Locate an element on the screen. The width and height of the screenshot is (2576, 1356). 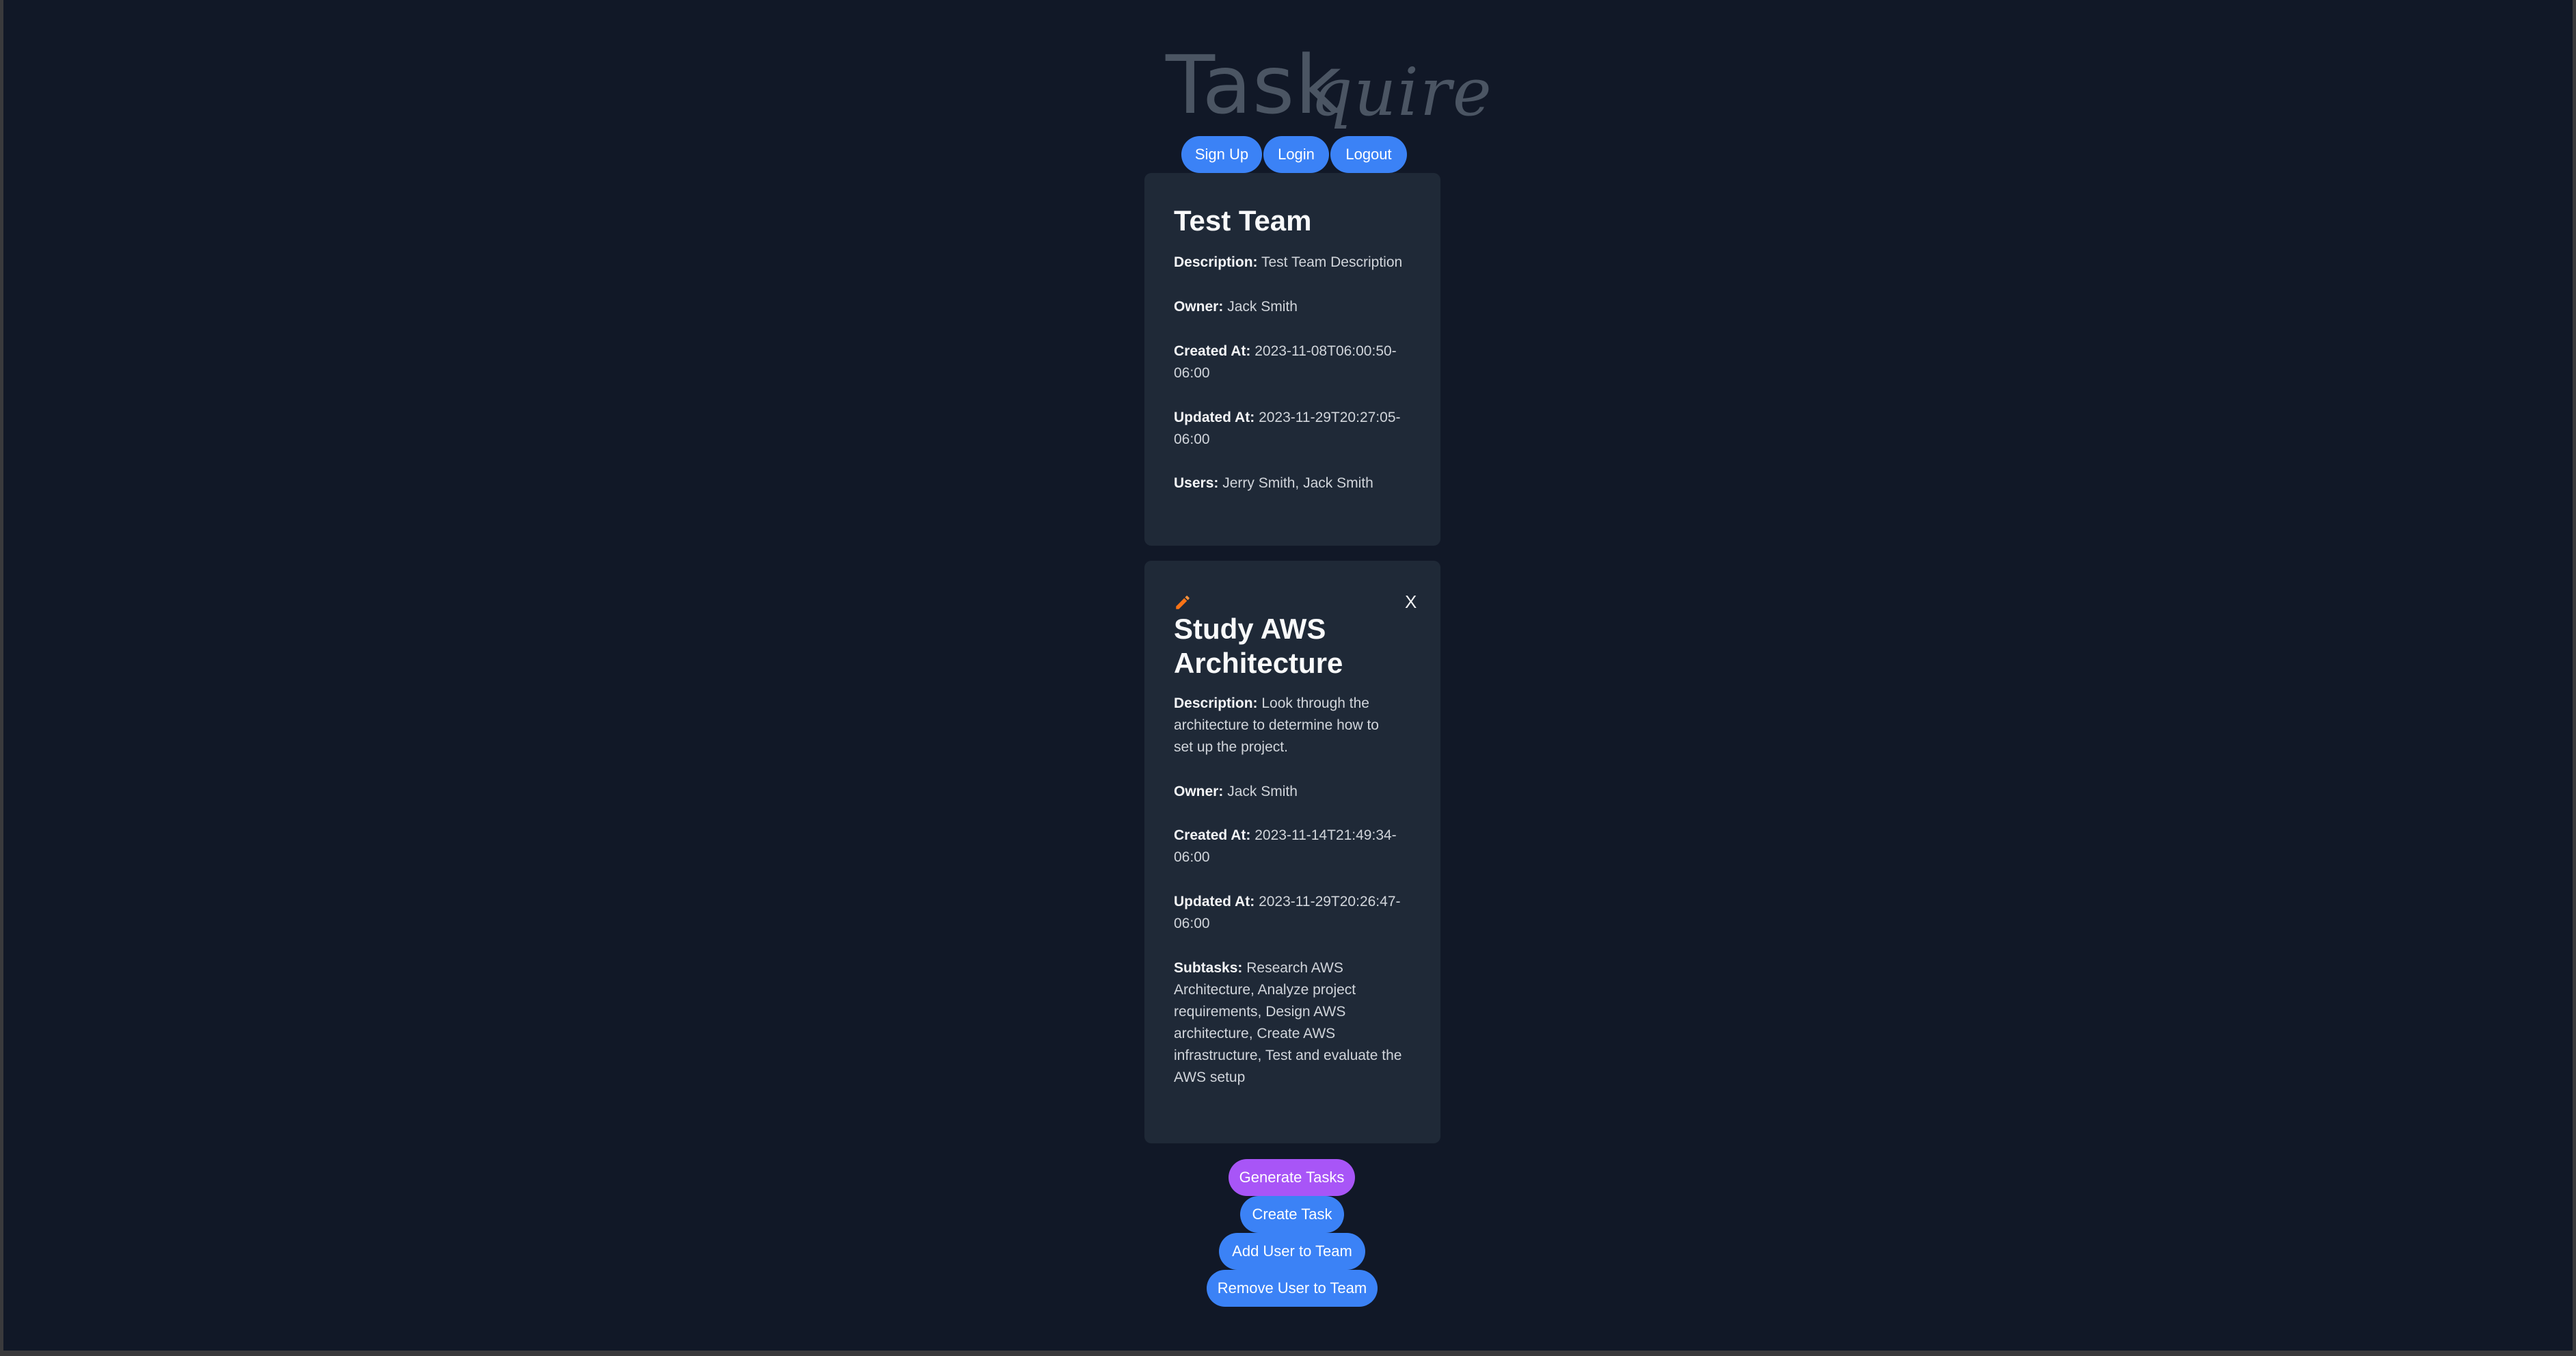
add-user-to-team-button: Add User to Team is located at coordinates (1292, 1252).